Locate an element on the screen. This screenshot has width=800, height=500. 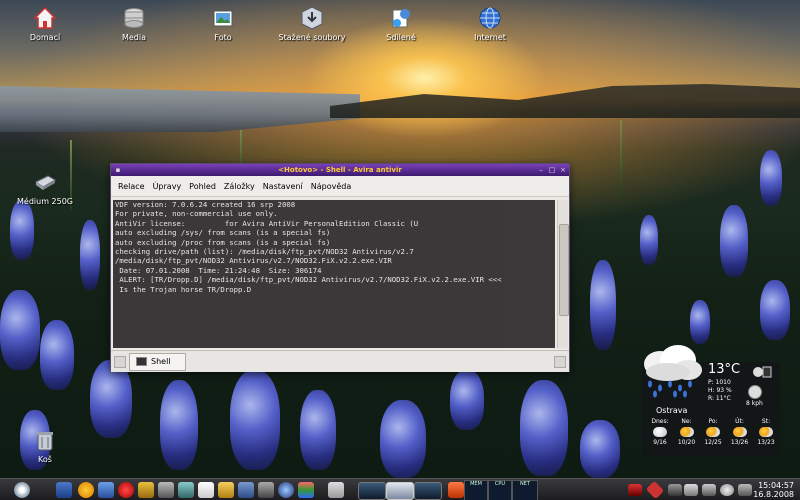
opera-icon is located at coordinates (126, 490).